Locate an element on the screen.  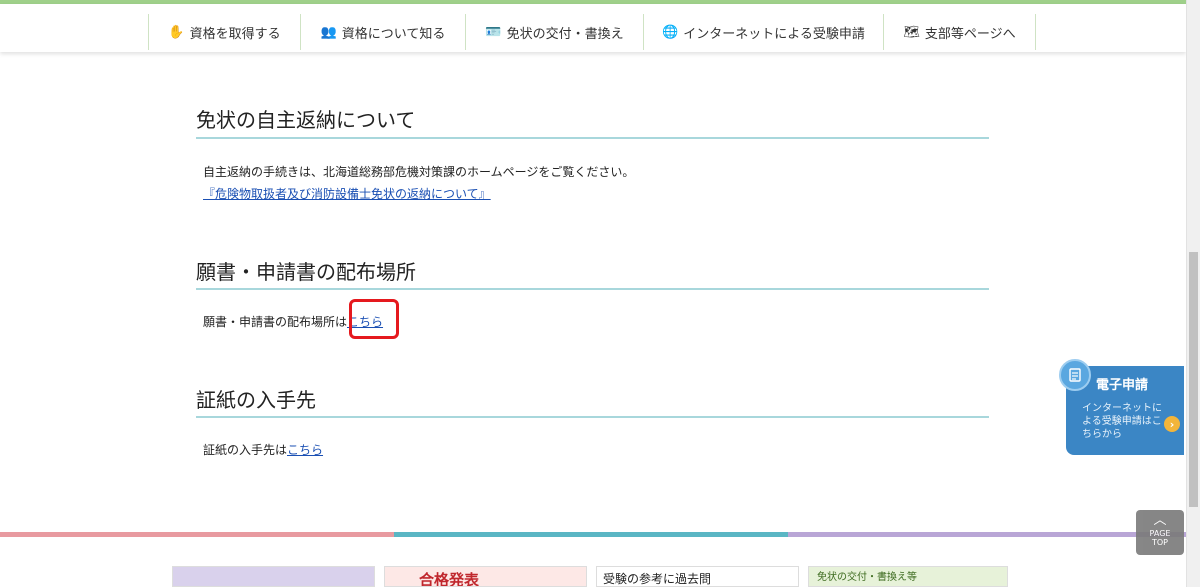
footer-stripe-pink is located at coordinates (197, 534).